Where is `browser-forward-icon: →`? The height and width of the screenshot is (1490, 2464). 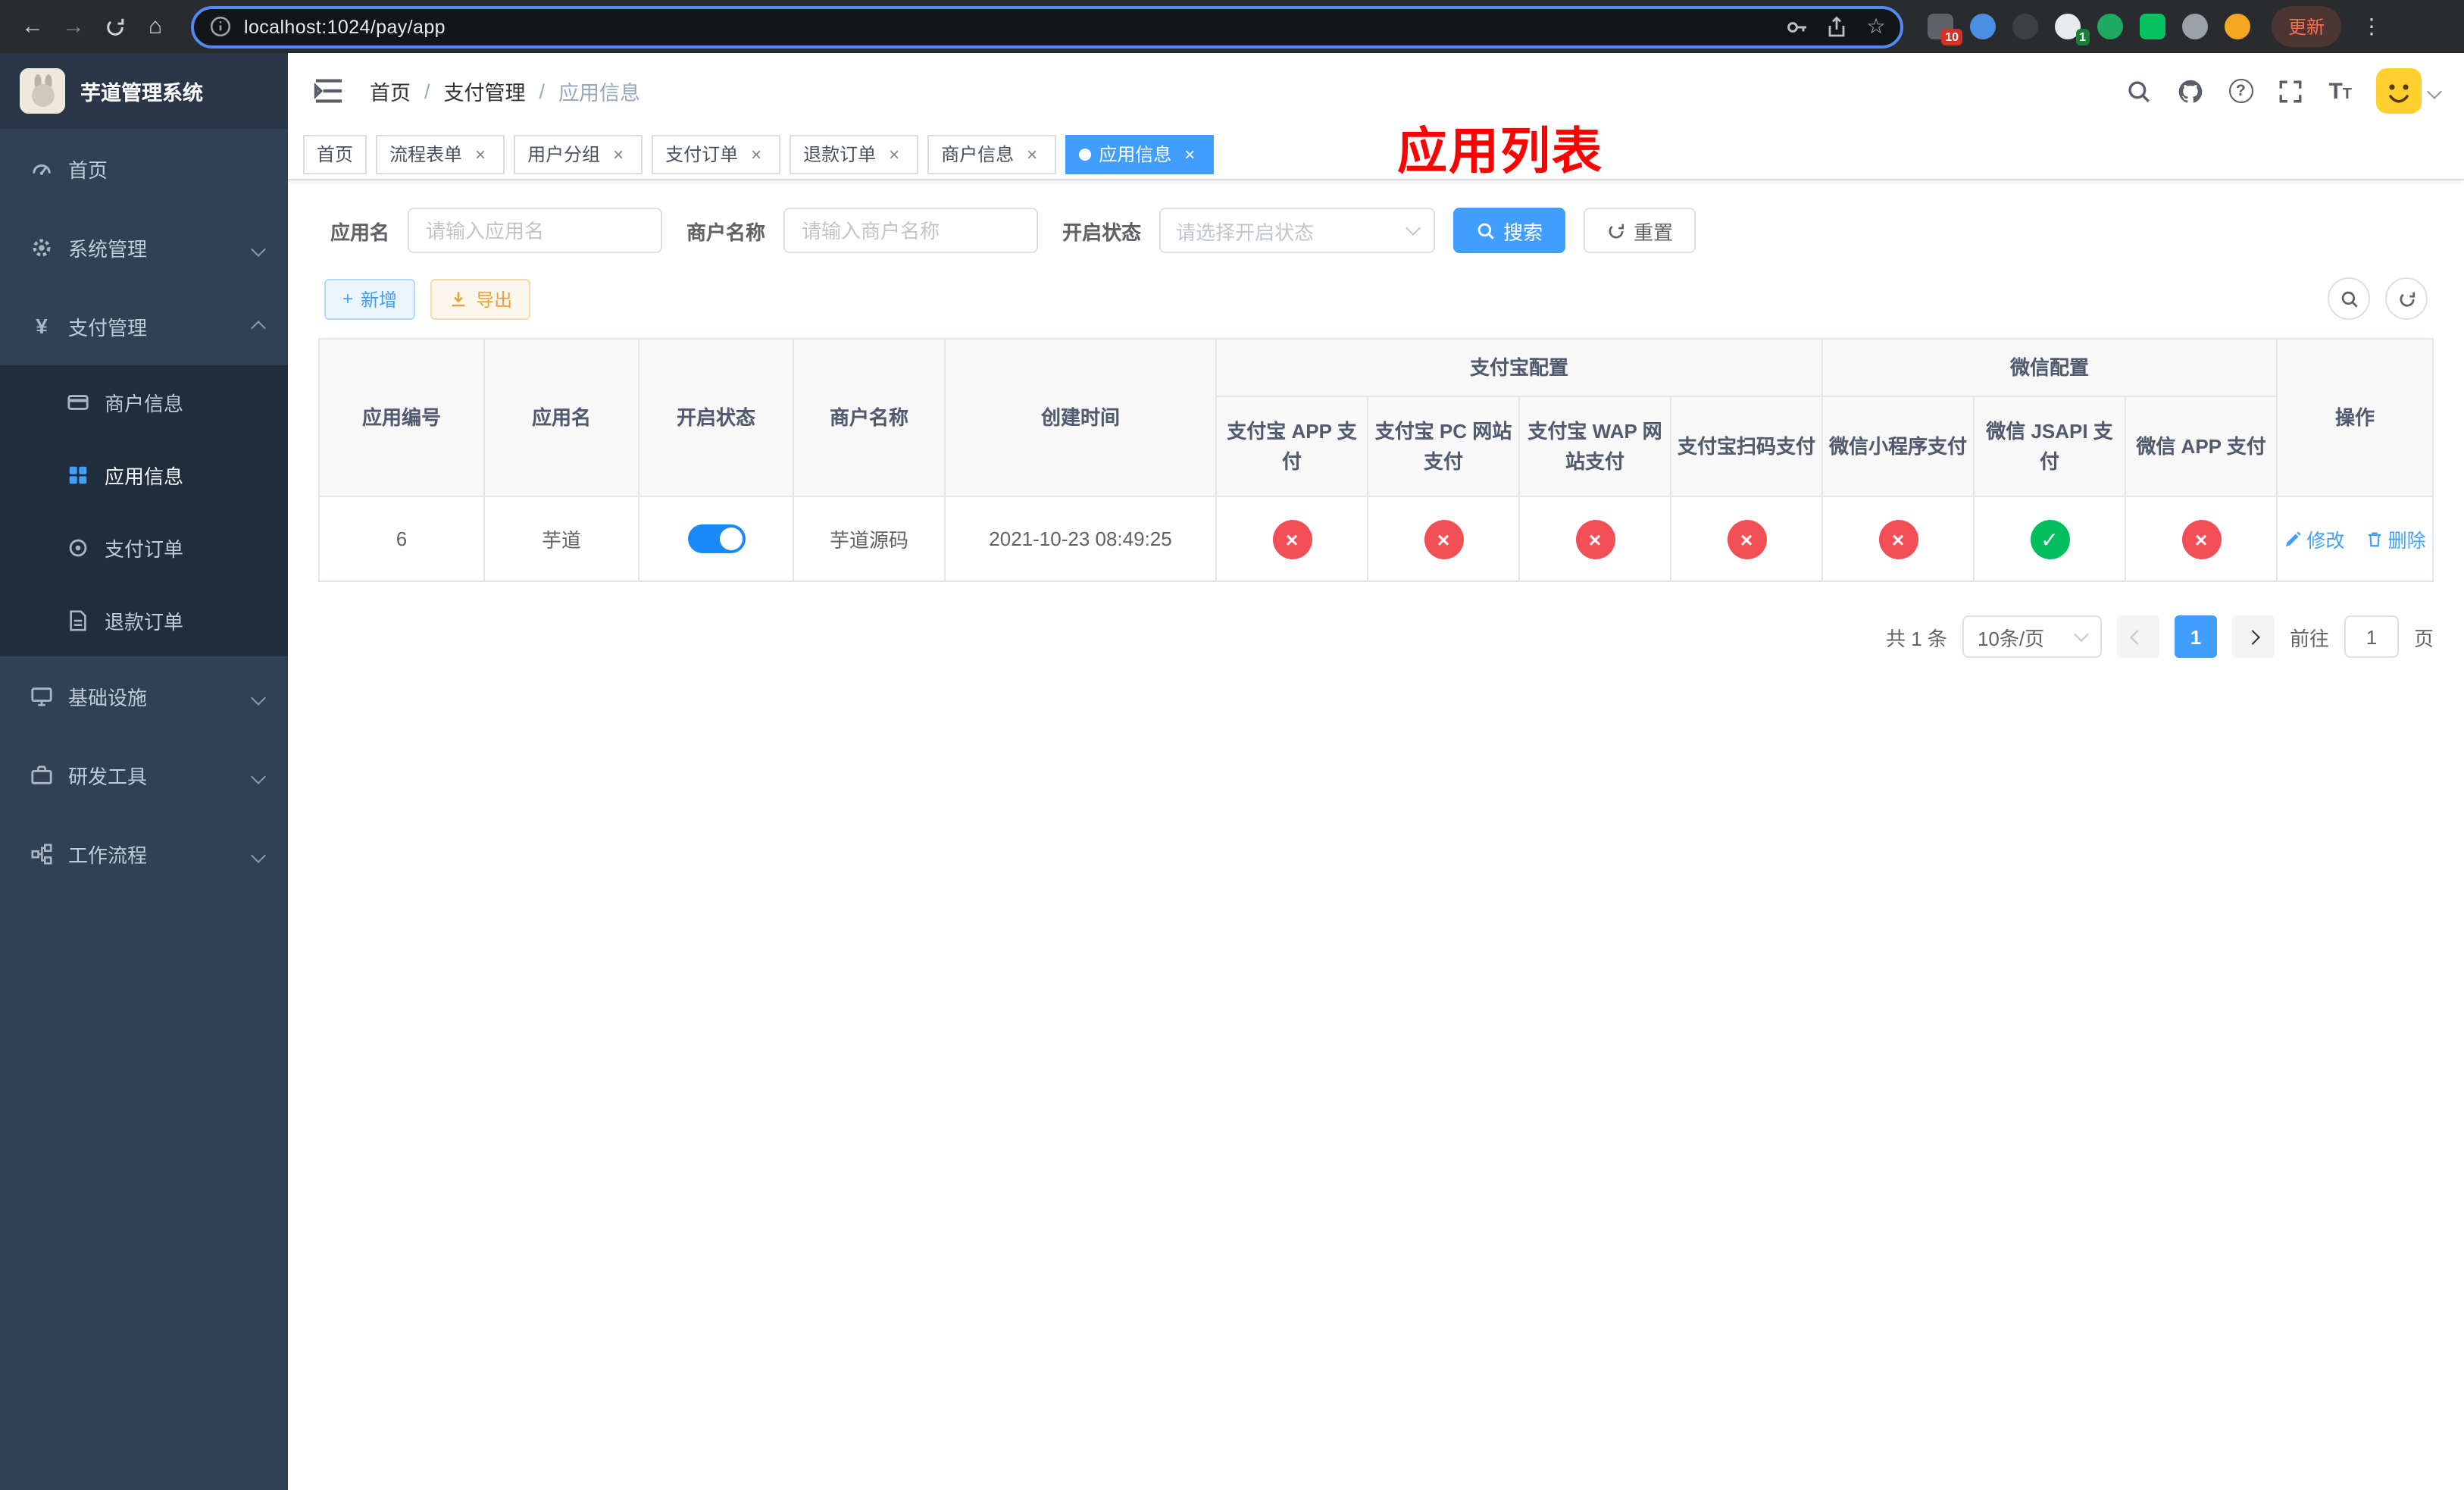
browser-forward-icon: → is located at coordinates (73, 27).